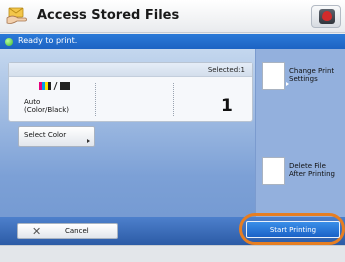 The width and height of the screenshot is (345, 262). I want to click on status-bar: Ready to print., so click(172, 41).